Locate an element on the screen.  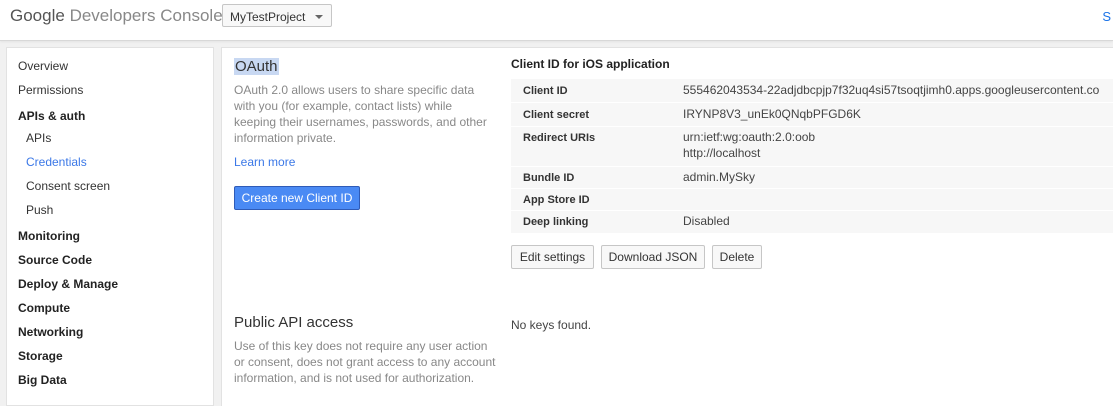
table-row: App Store ID is located at coordinates (812, 199).